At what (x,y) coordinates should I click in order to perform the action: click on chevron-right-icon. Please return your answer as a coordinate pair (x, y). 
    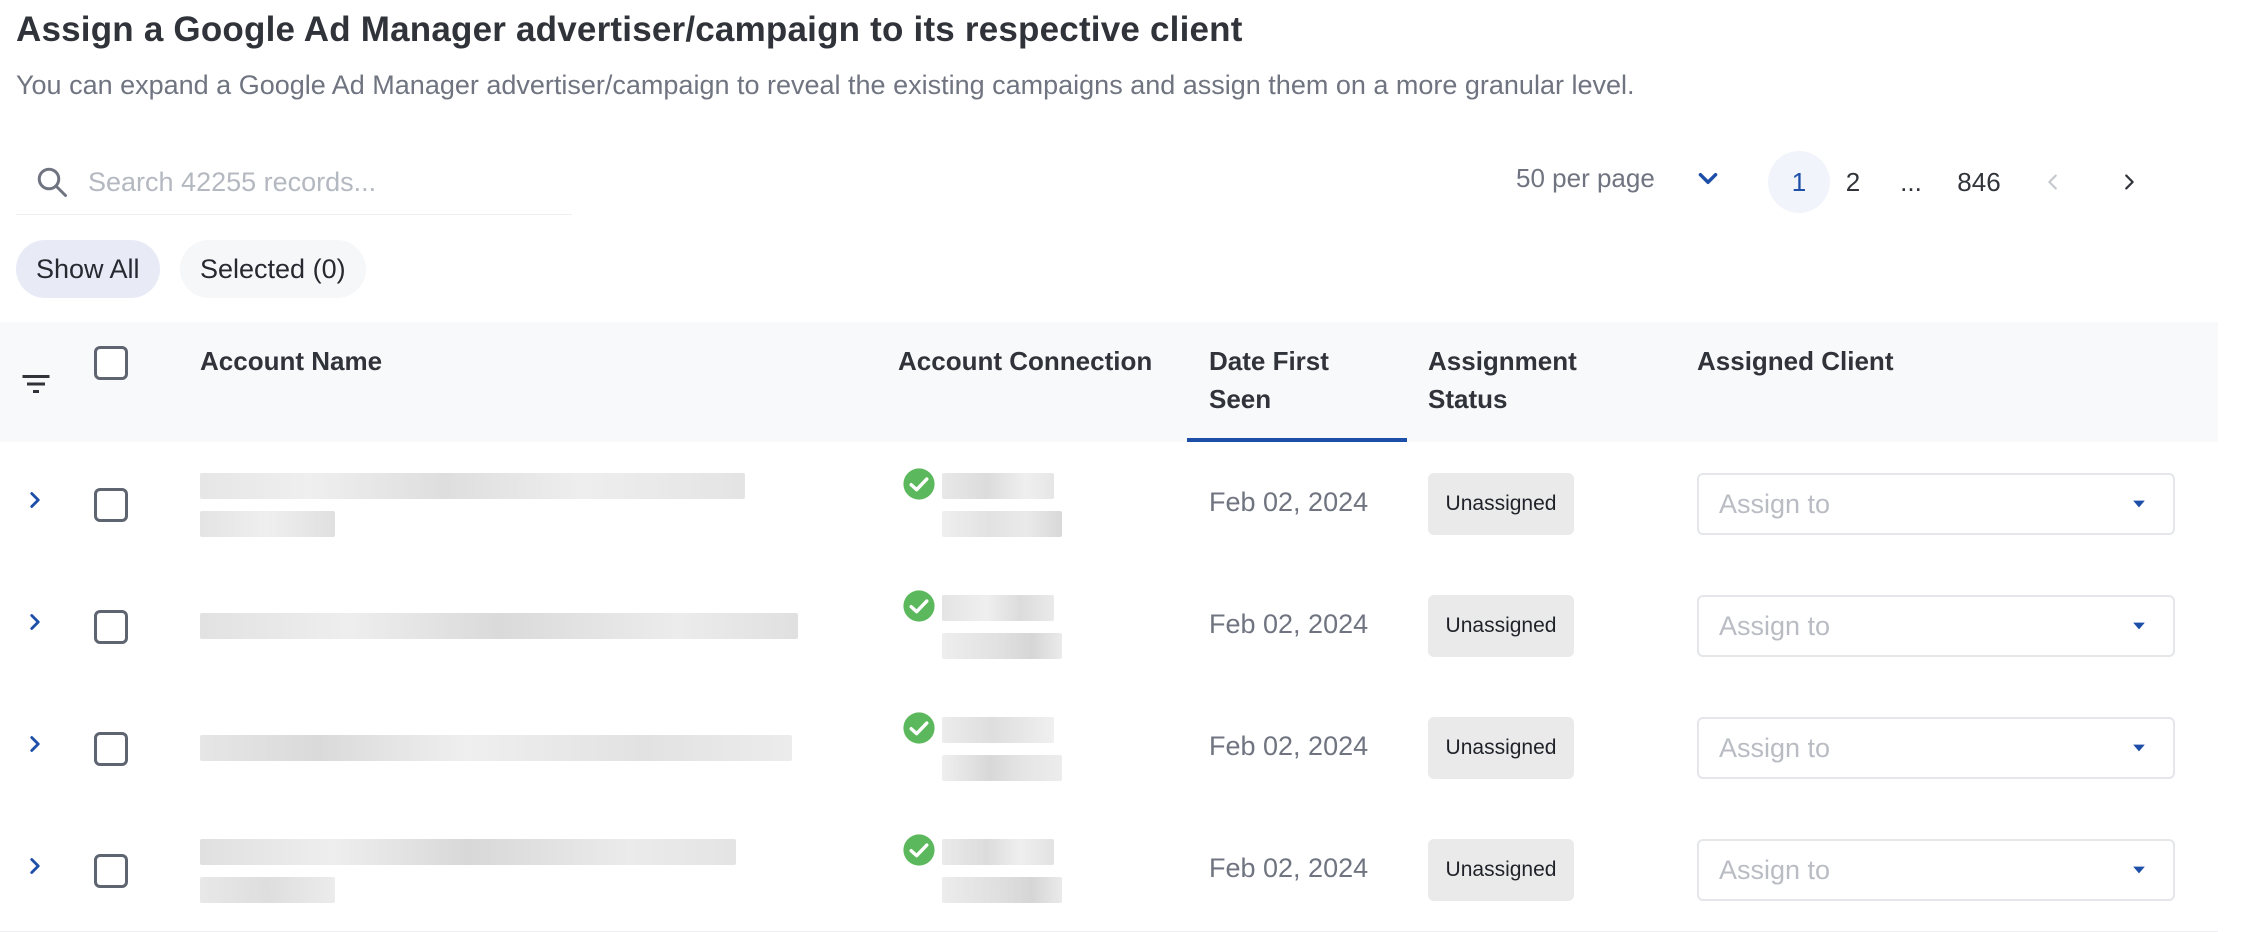
    Looking at the image, I should click on (2129, 182).